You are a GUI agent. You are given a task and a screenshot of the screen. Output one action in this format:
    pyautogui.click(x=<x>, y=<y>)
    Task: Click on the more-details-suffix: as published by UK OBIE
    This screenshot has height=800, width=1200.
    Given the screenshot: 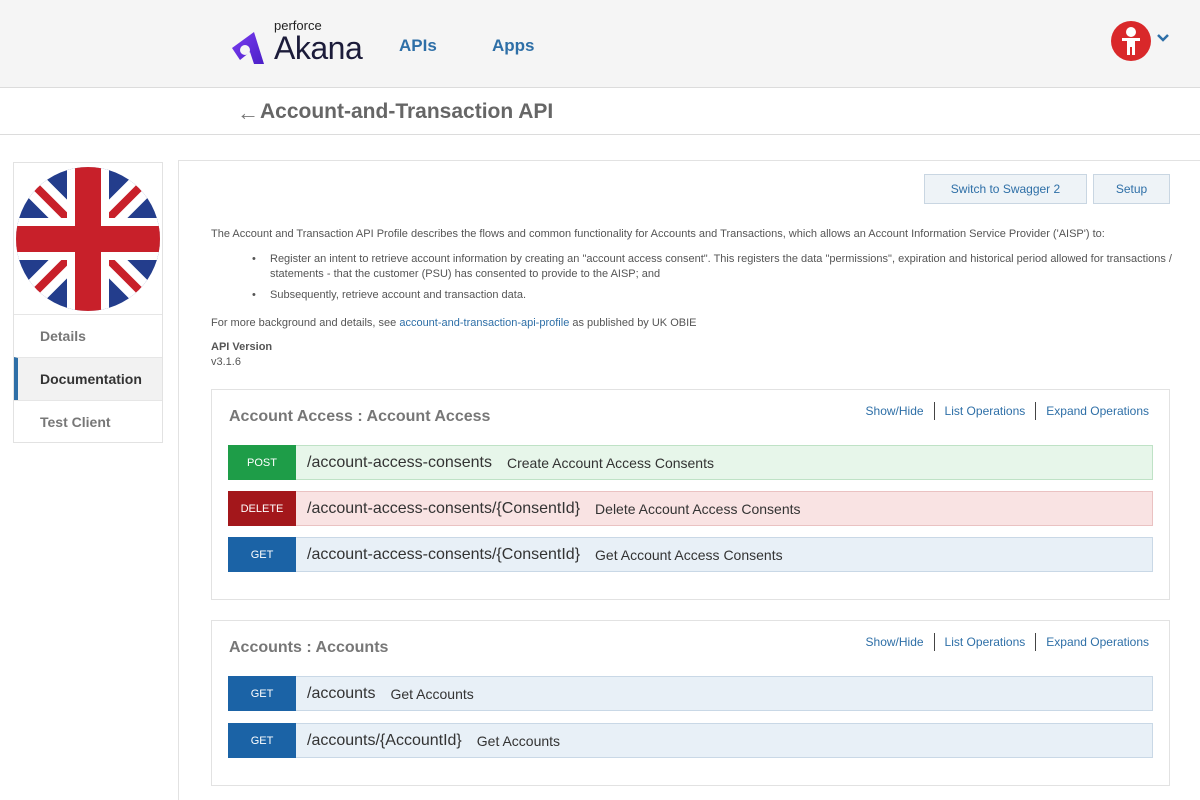 What is the action you would take?
    pyautogui.click(x=633, y=323)
    